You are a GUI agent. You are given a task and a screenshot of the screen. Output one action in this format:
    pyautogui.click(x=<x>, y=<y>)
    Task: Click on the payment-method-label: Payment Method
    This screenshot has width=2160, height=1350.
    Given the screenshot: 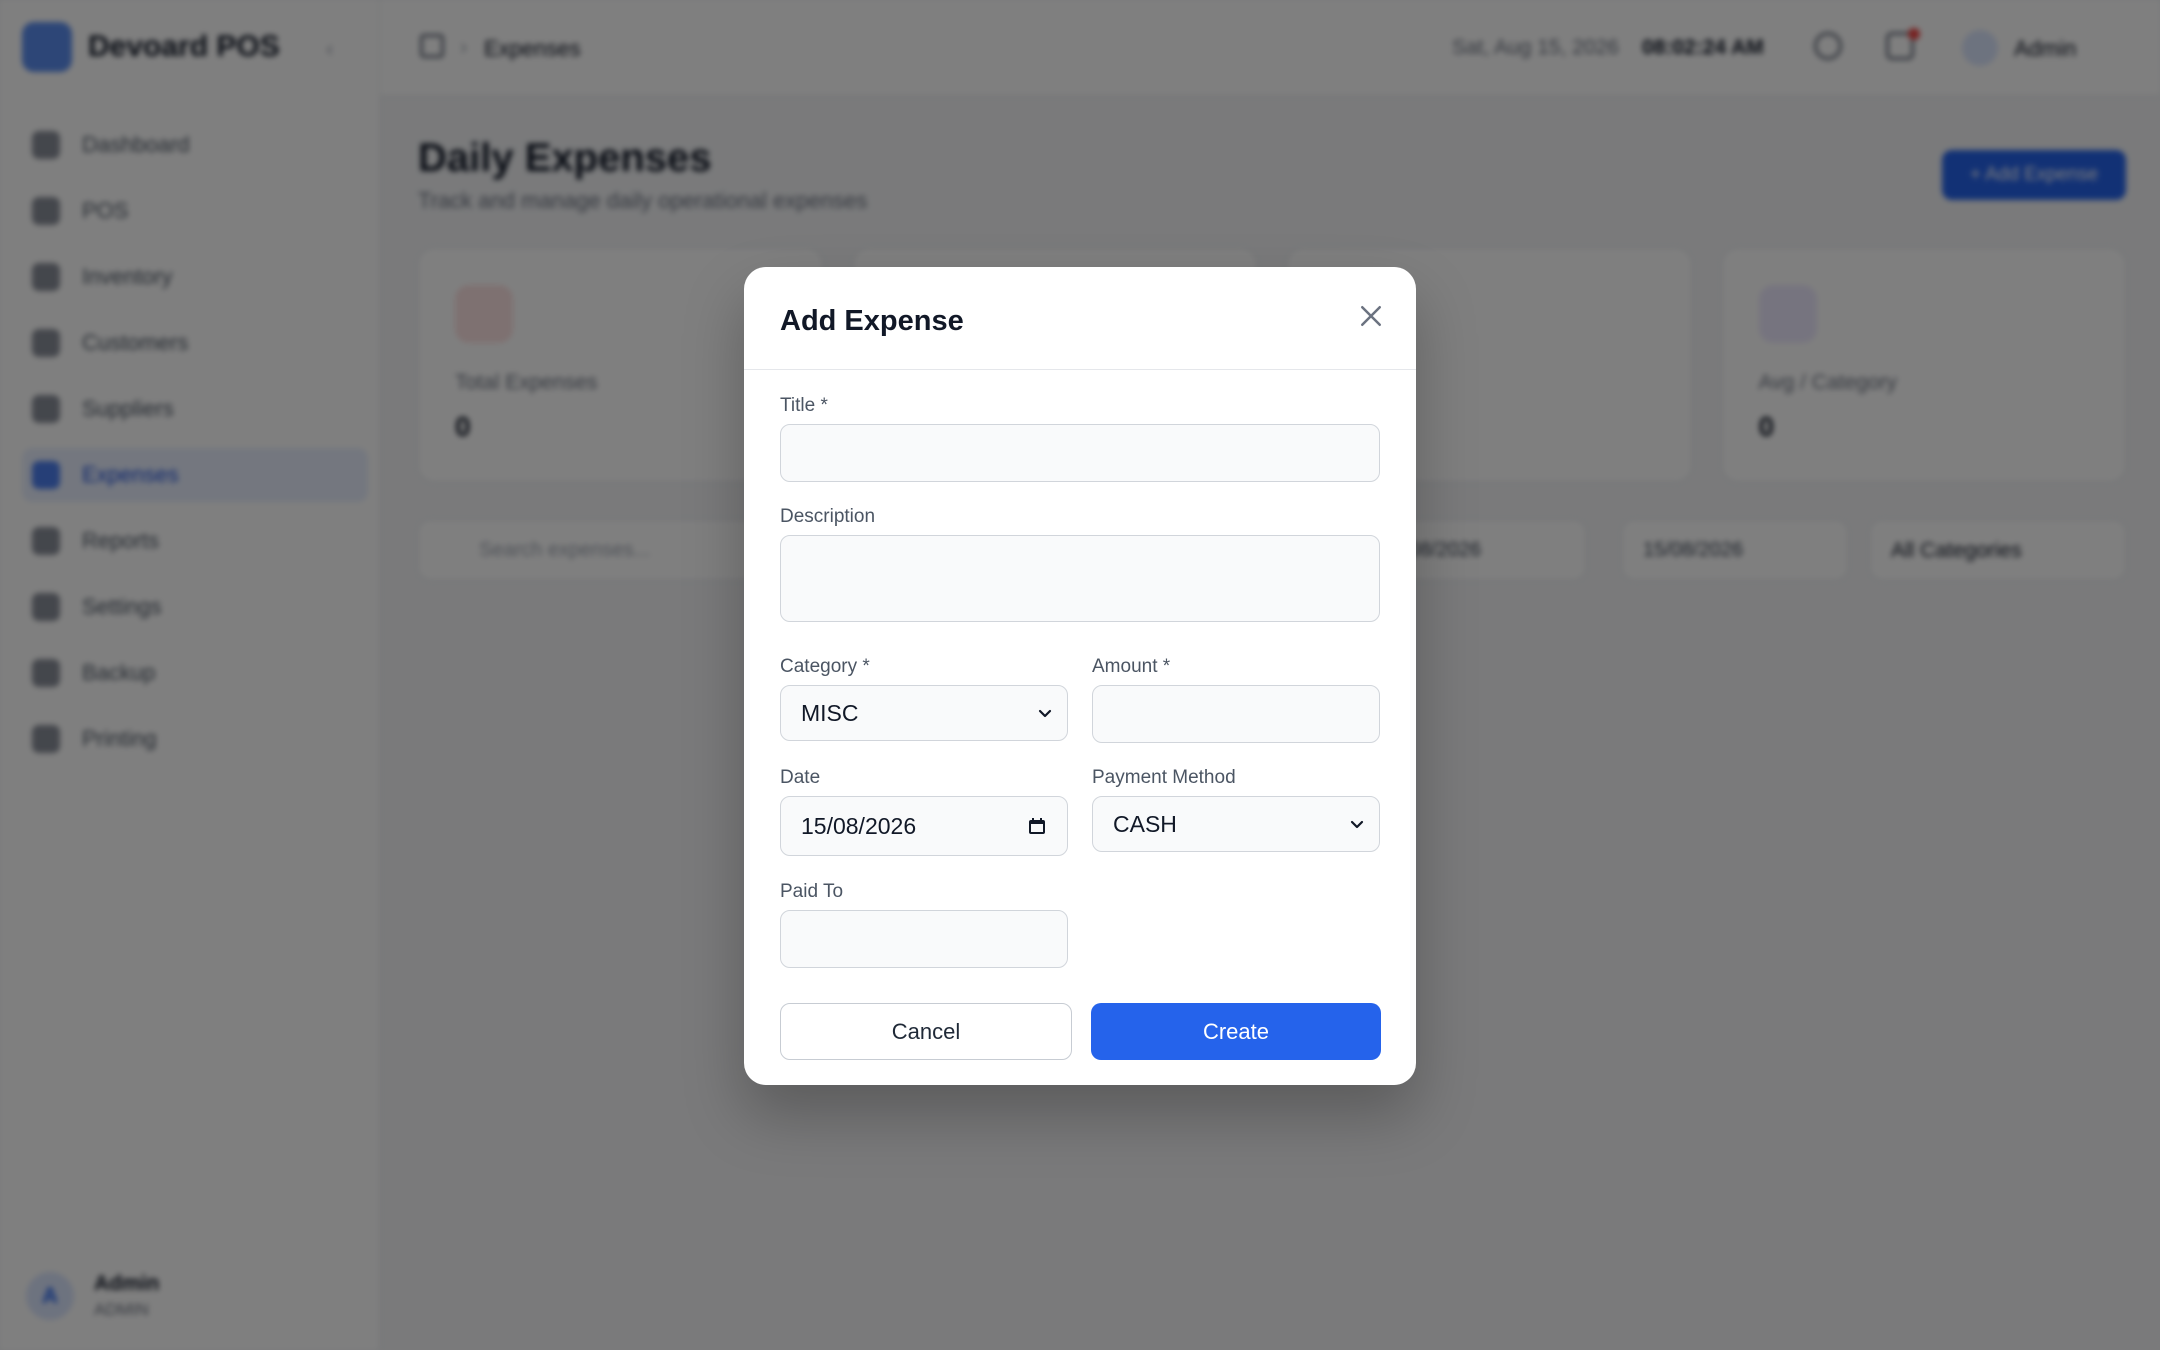 What is the action you would take?
    pyautogui.click(x=1164, y=777)
    